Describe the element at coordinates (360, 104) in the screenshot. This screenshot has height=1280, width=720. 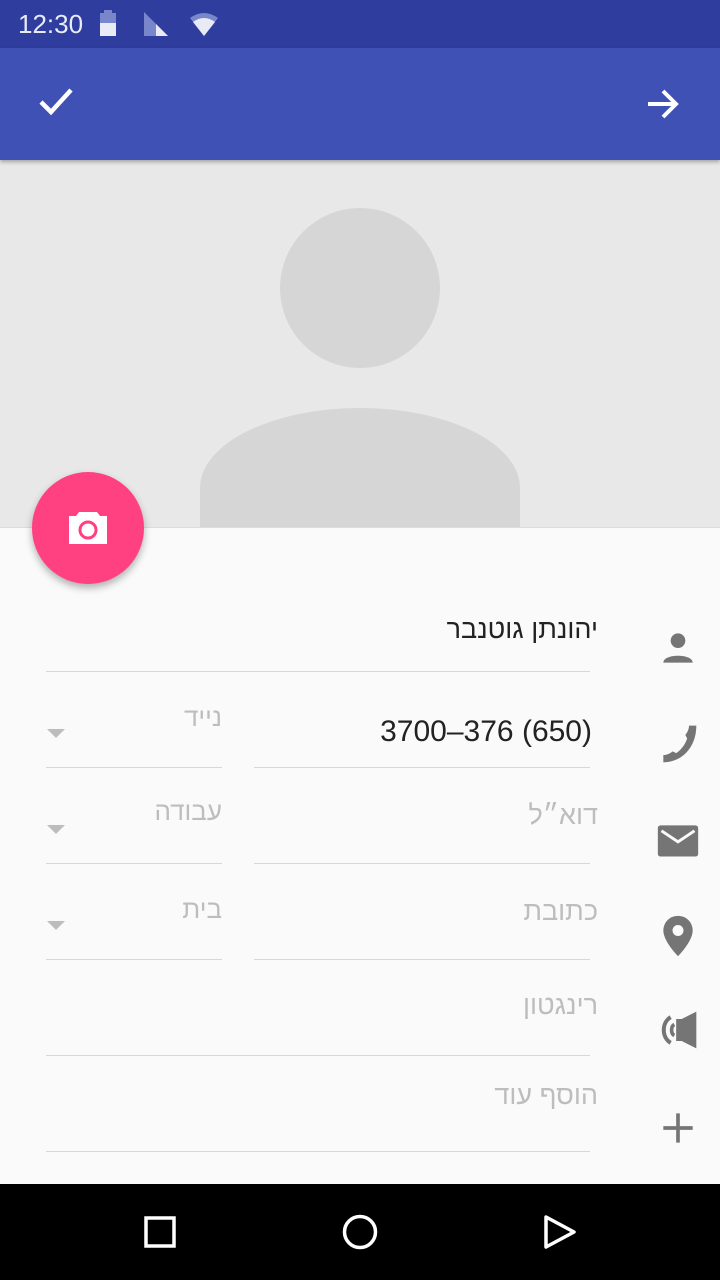
I see `app-bar` at that location.